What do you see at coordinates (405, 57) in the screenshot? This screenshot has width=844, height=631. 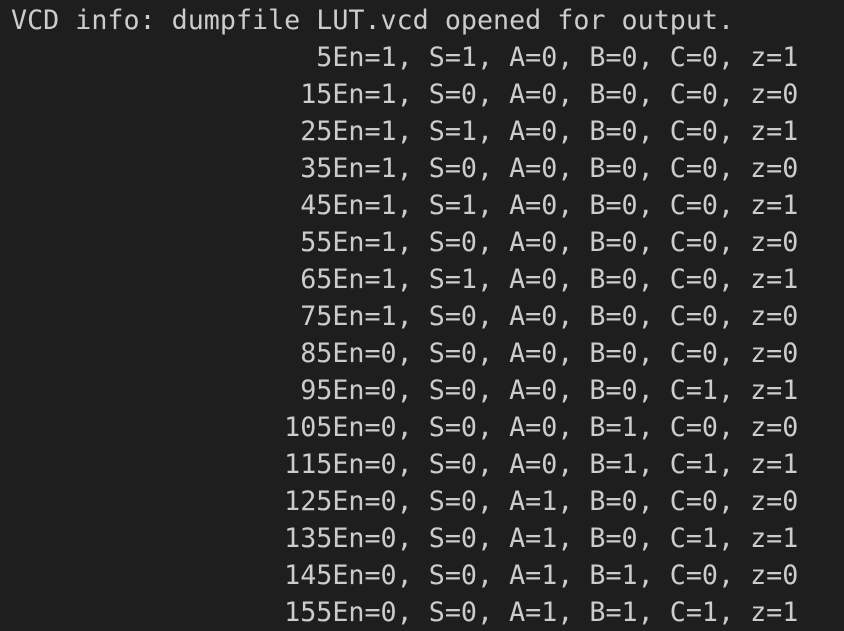 I see `output-line: 5En=1, S=1, A=0, B=0, C=0, z=1` at bounding box center [405, 57].